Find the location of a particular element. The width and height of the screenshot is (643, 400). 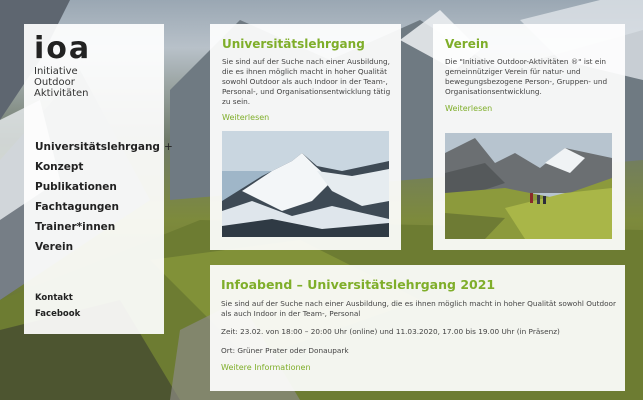

nav-item-trainerinnen: Trainer*innen is located at coordinates (104, 227).